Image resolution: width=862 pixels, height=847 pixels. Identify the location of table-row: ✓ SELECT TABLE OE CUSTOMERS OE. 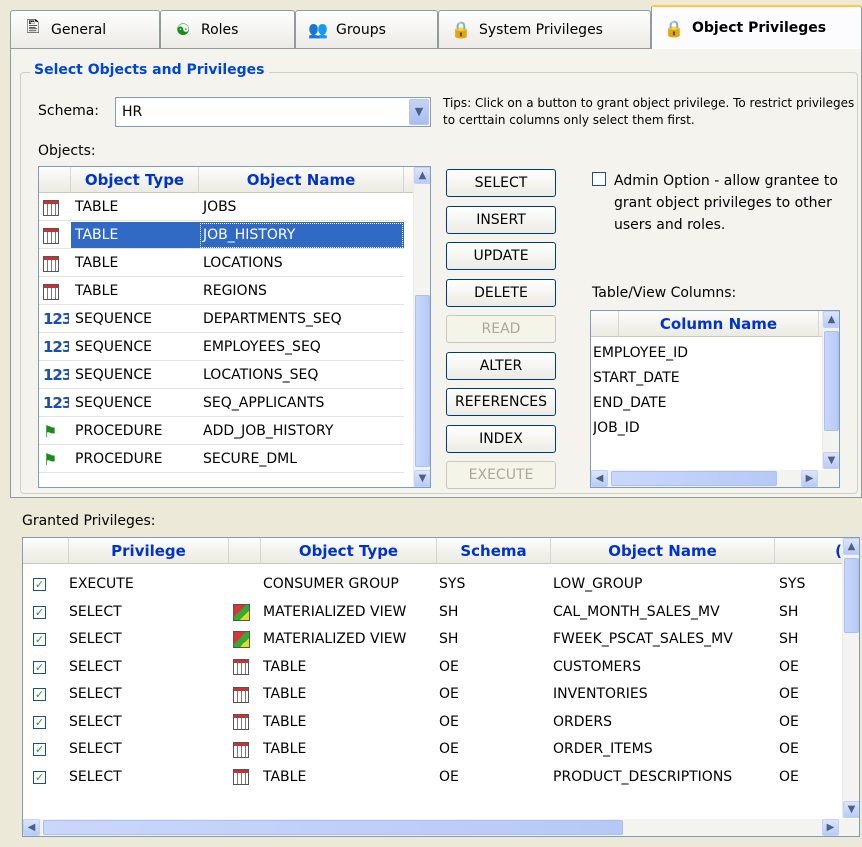
(433, 667).